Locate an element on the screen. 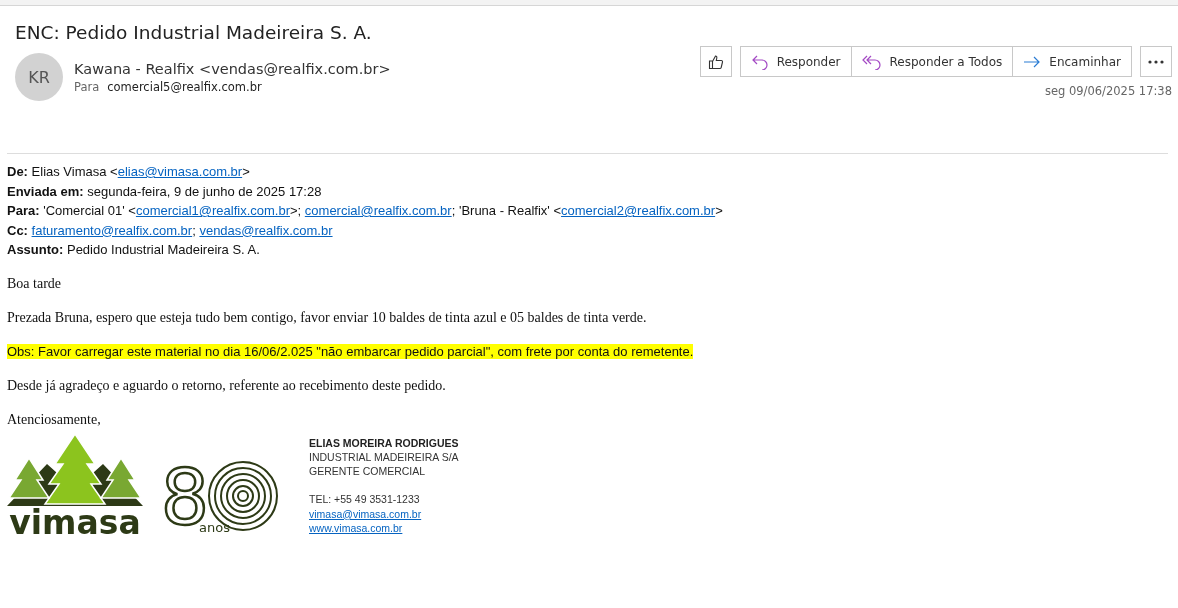 Image resolution: width=1178 pixels, height=608 pixels. forward-button: Encaminhar is located at coordinates (1072, 61).